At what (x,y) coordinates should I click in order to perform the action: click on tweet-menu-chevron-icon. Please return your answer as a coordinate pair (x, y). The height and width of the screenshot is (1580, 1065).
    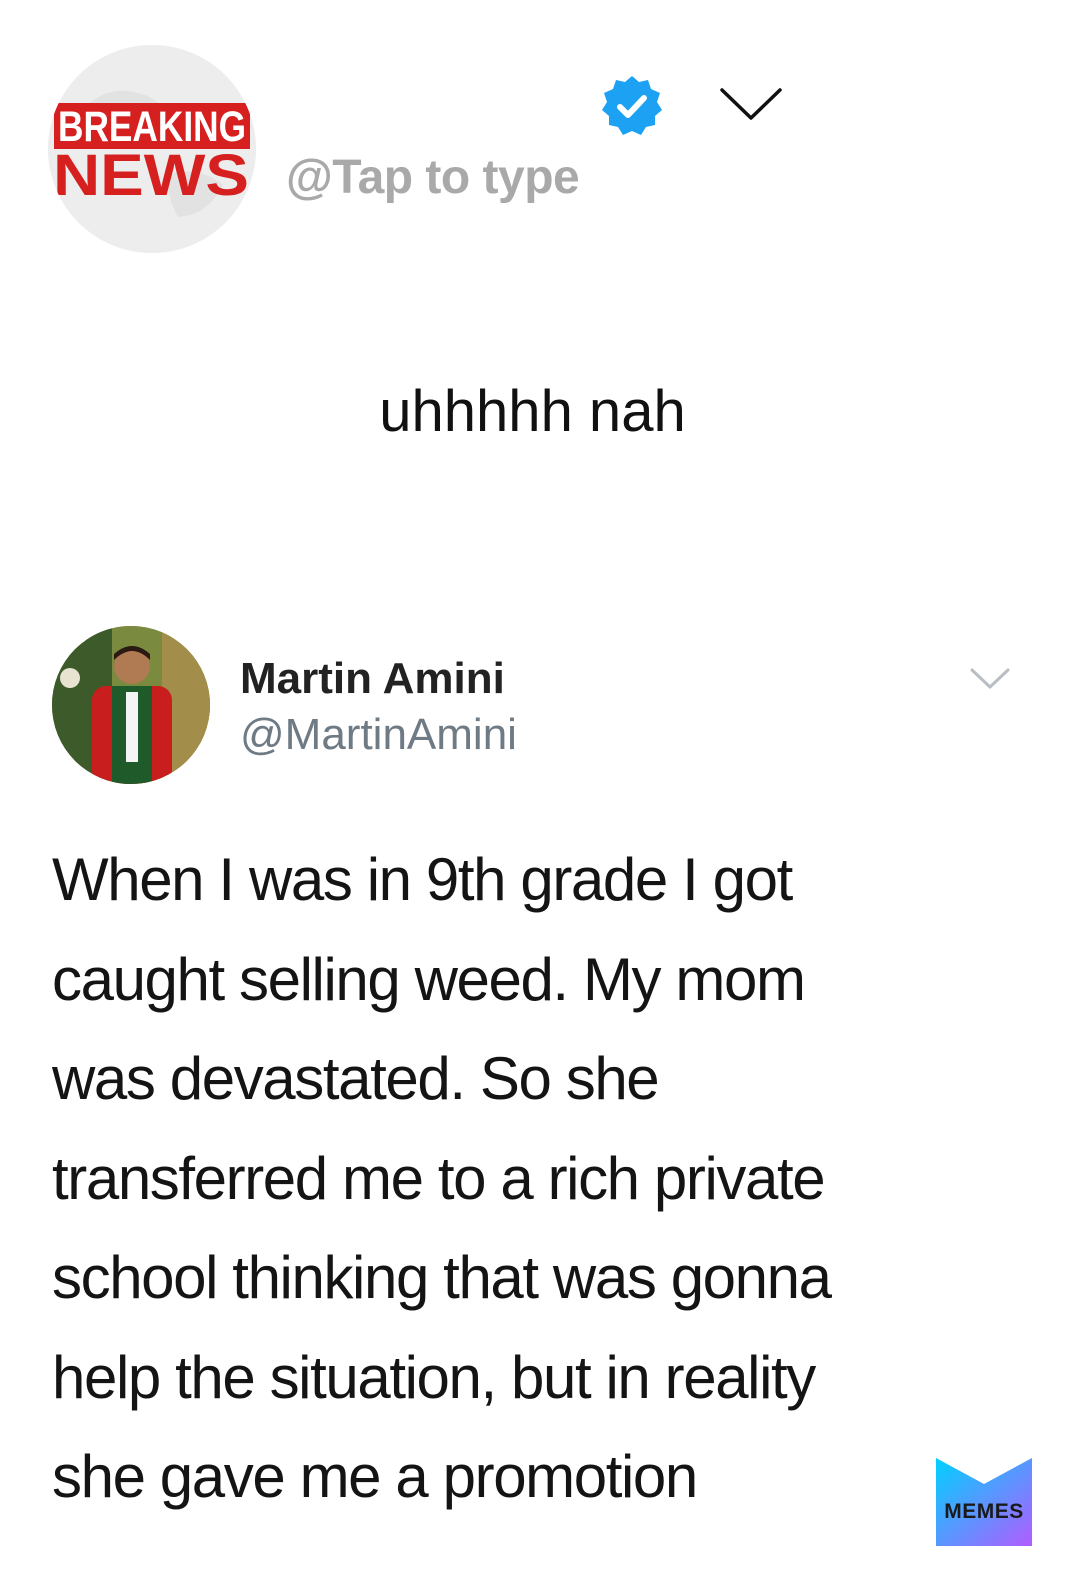
    Looking at the image, I should click on (990, 679).